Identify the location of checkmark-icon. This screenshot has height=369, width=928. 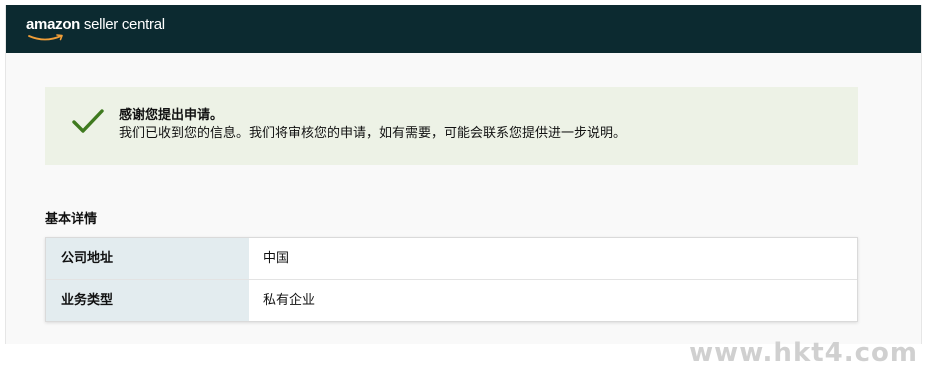
(88, 121).